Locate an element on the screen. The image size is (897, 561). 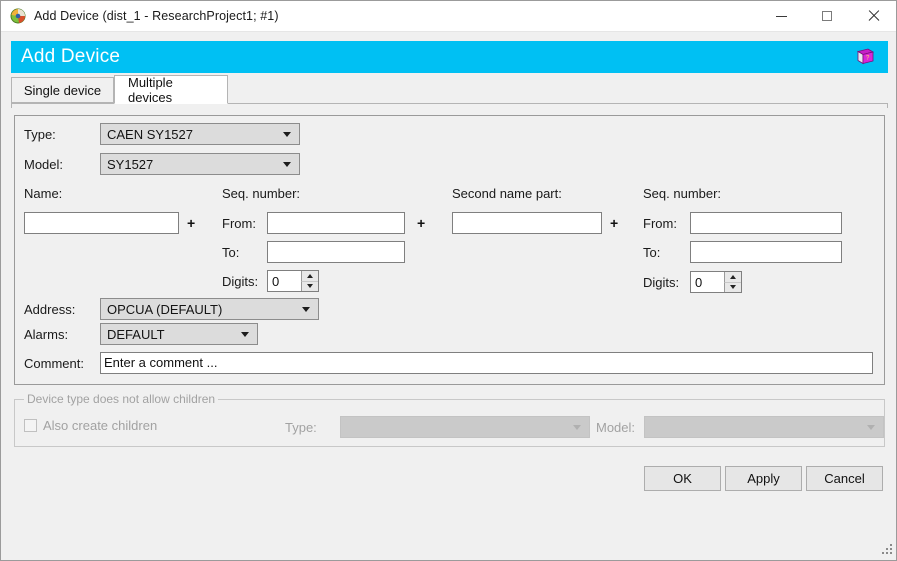
minimize-button is located at coordinates (781, 16).